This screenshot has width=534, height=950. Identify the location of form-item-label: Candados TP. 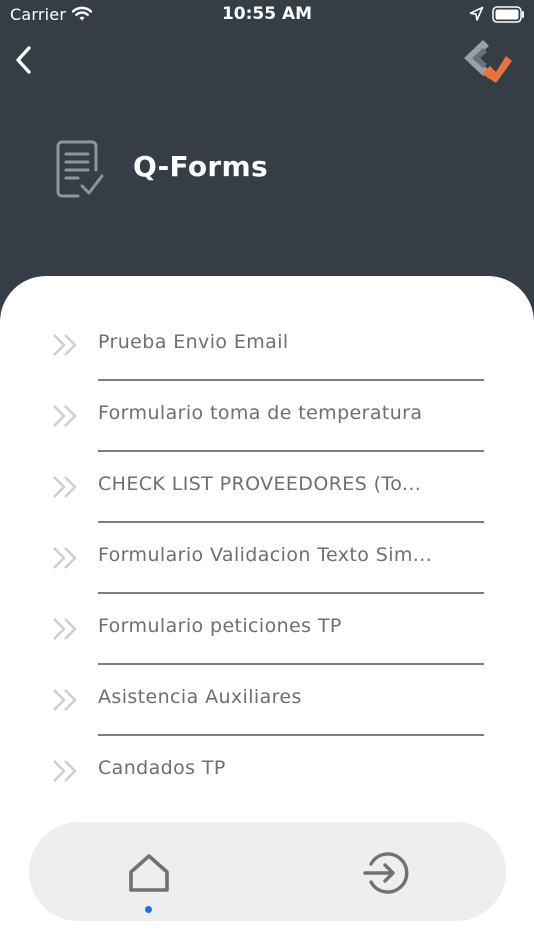
(162, 768).